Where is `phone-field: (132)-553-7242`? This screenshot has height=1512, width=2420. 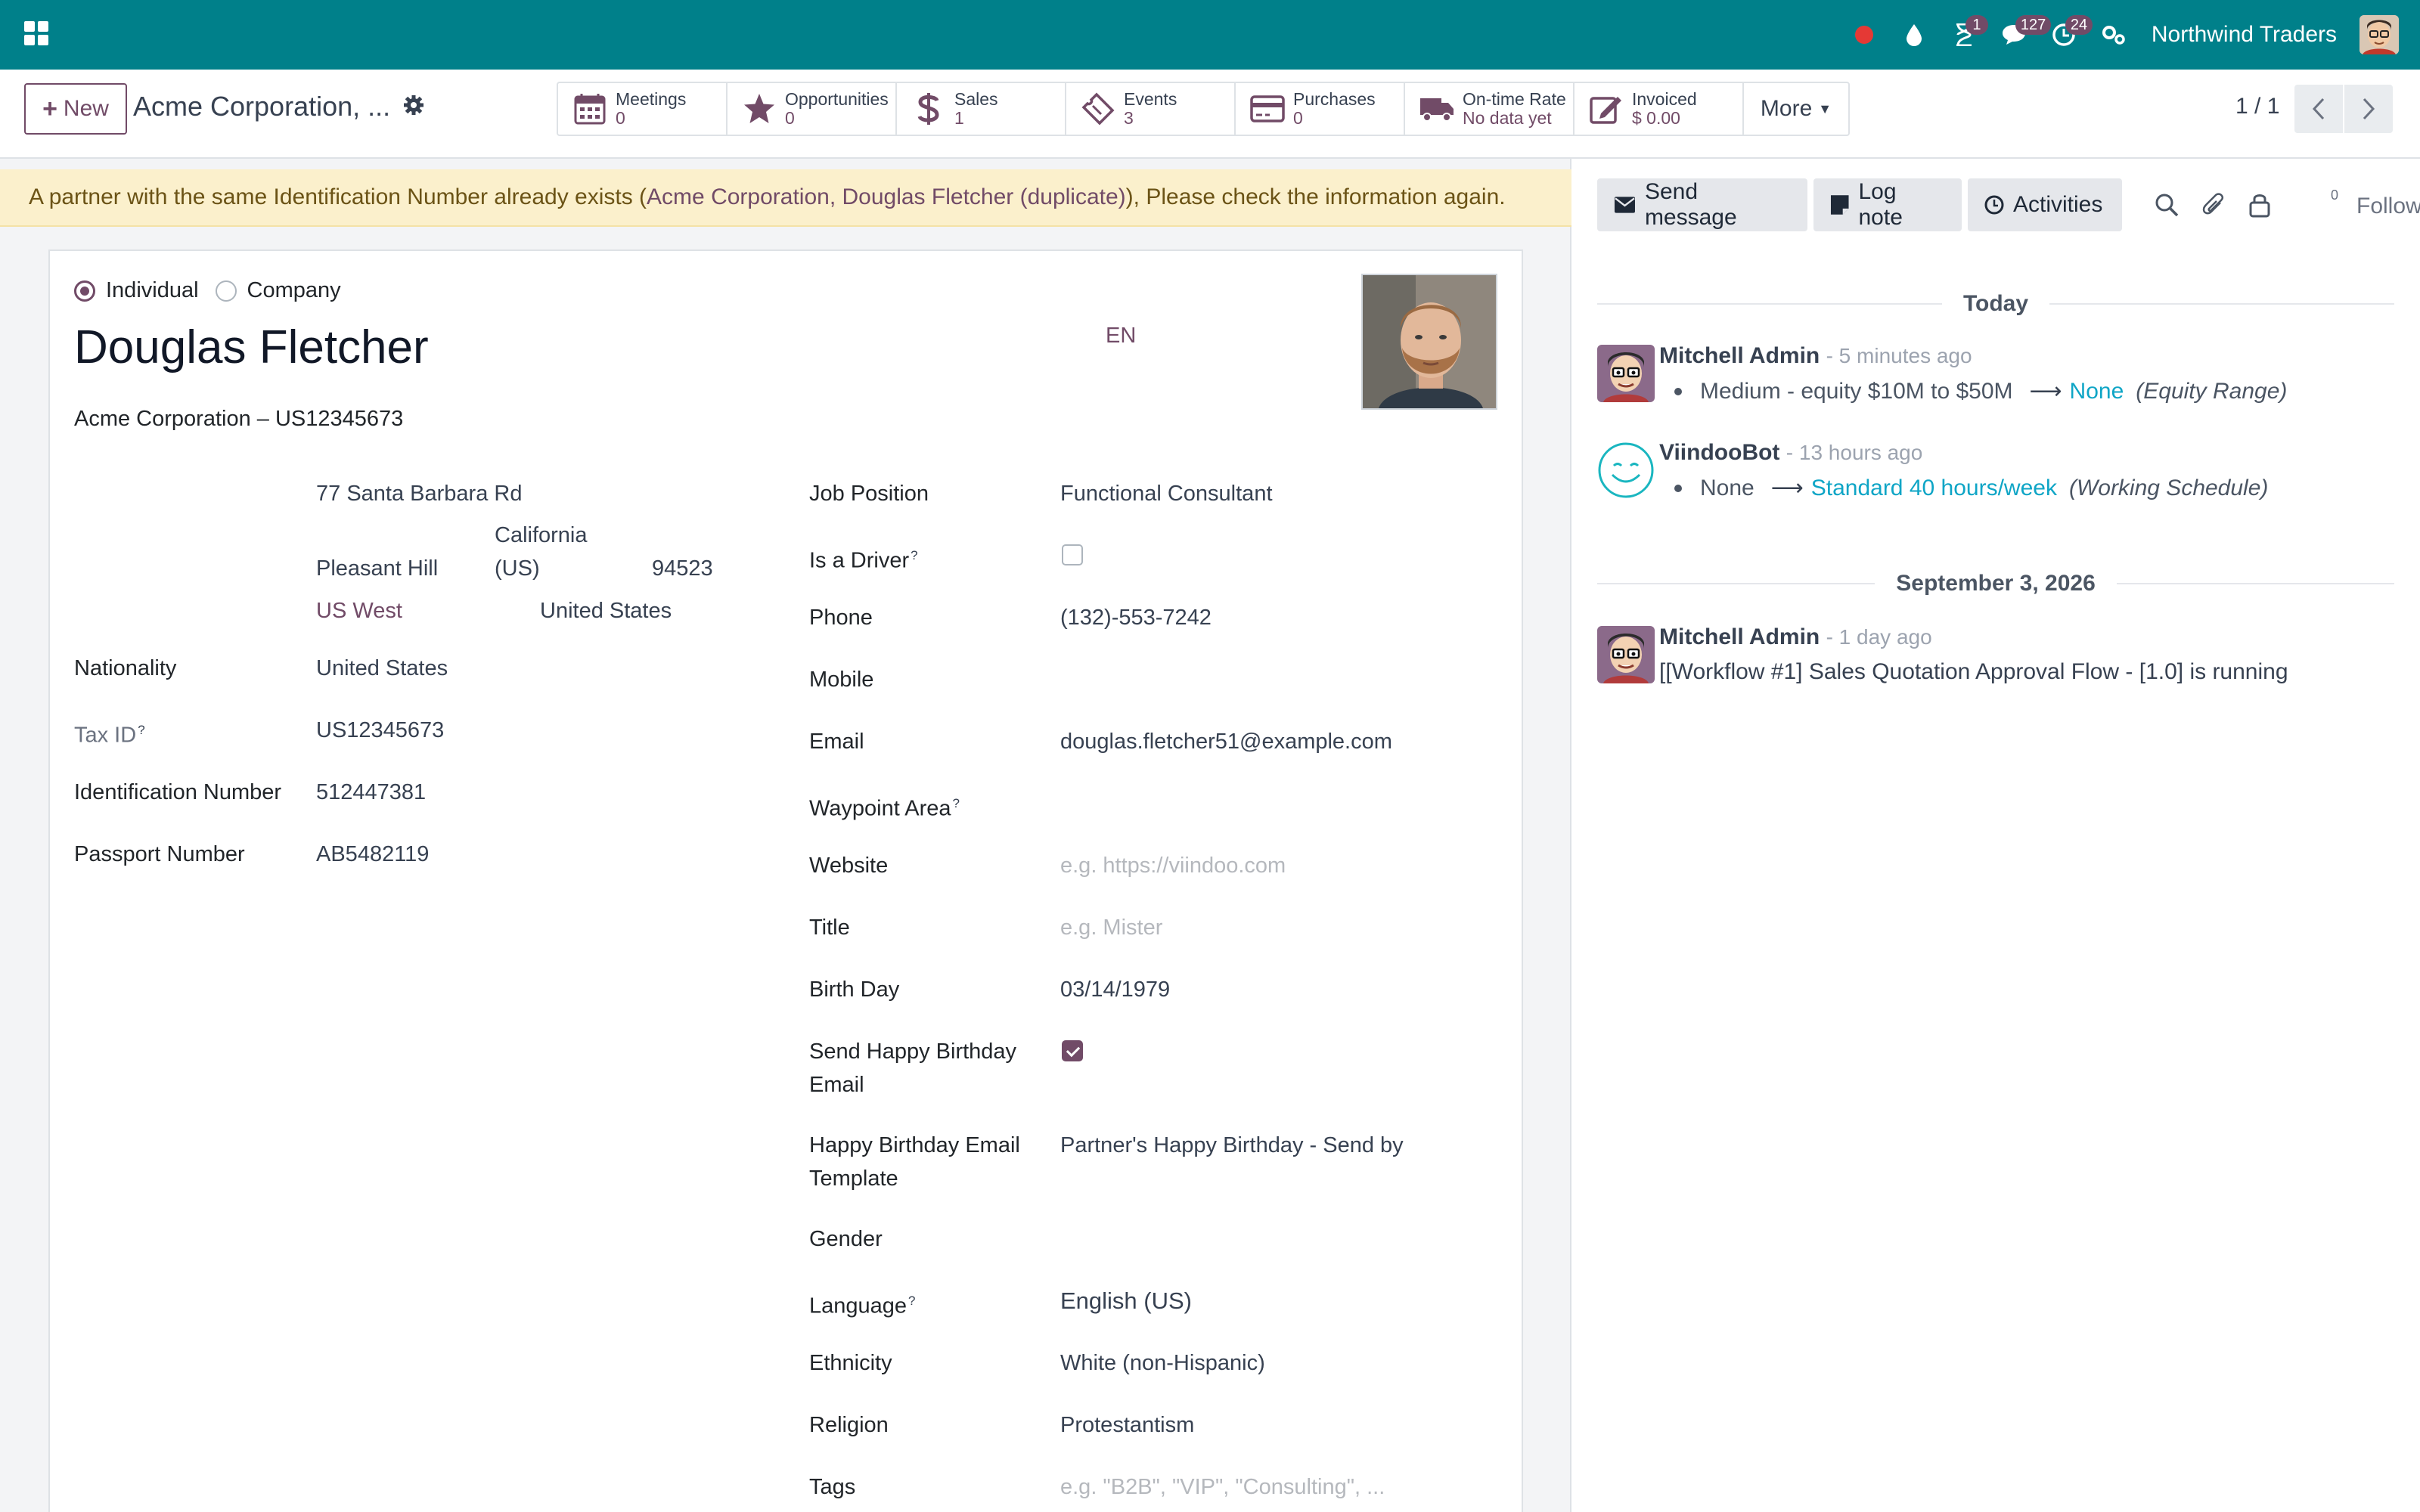
phone-field: (132)-553-7242 is located at coordinates (1136, 617).